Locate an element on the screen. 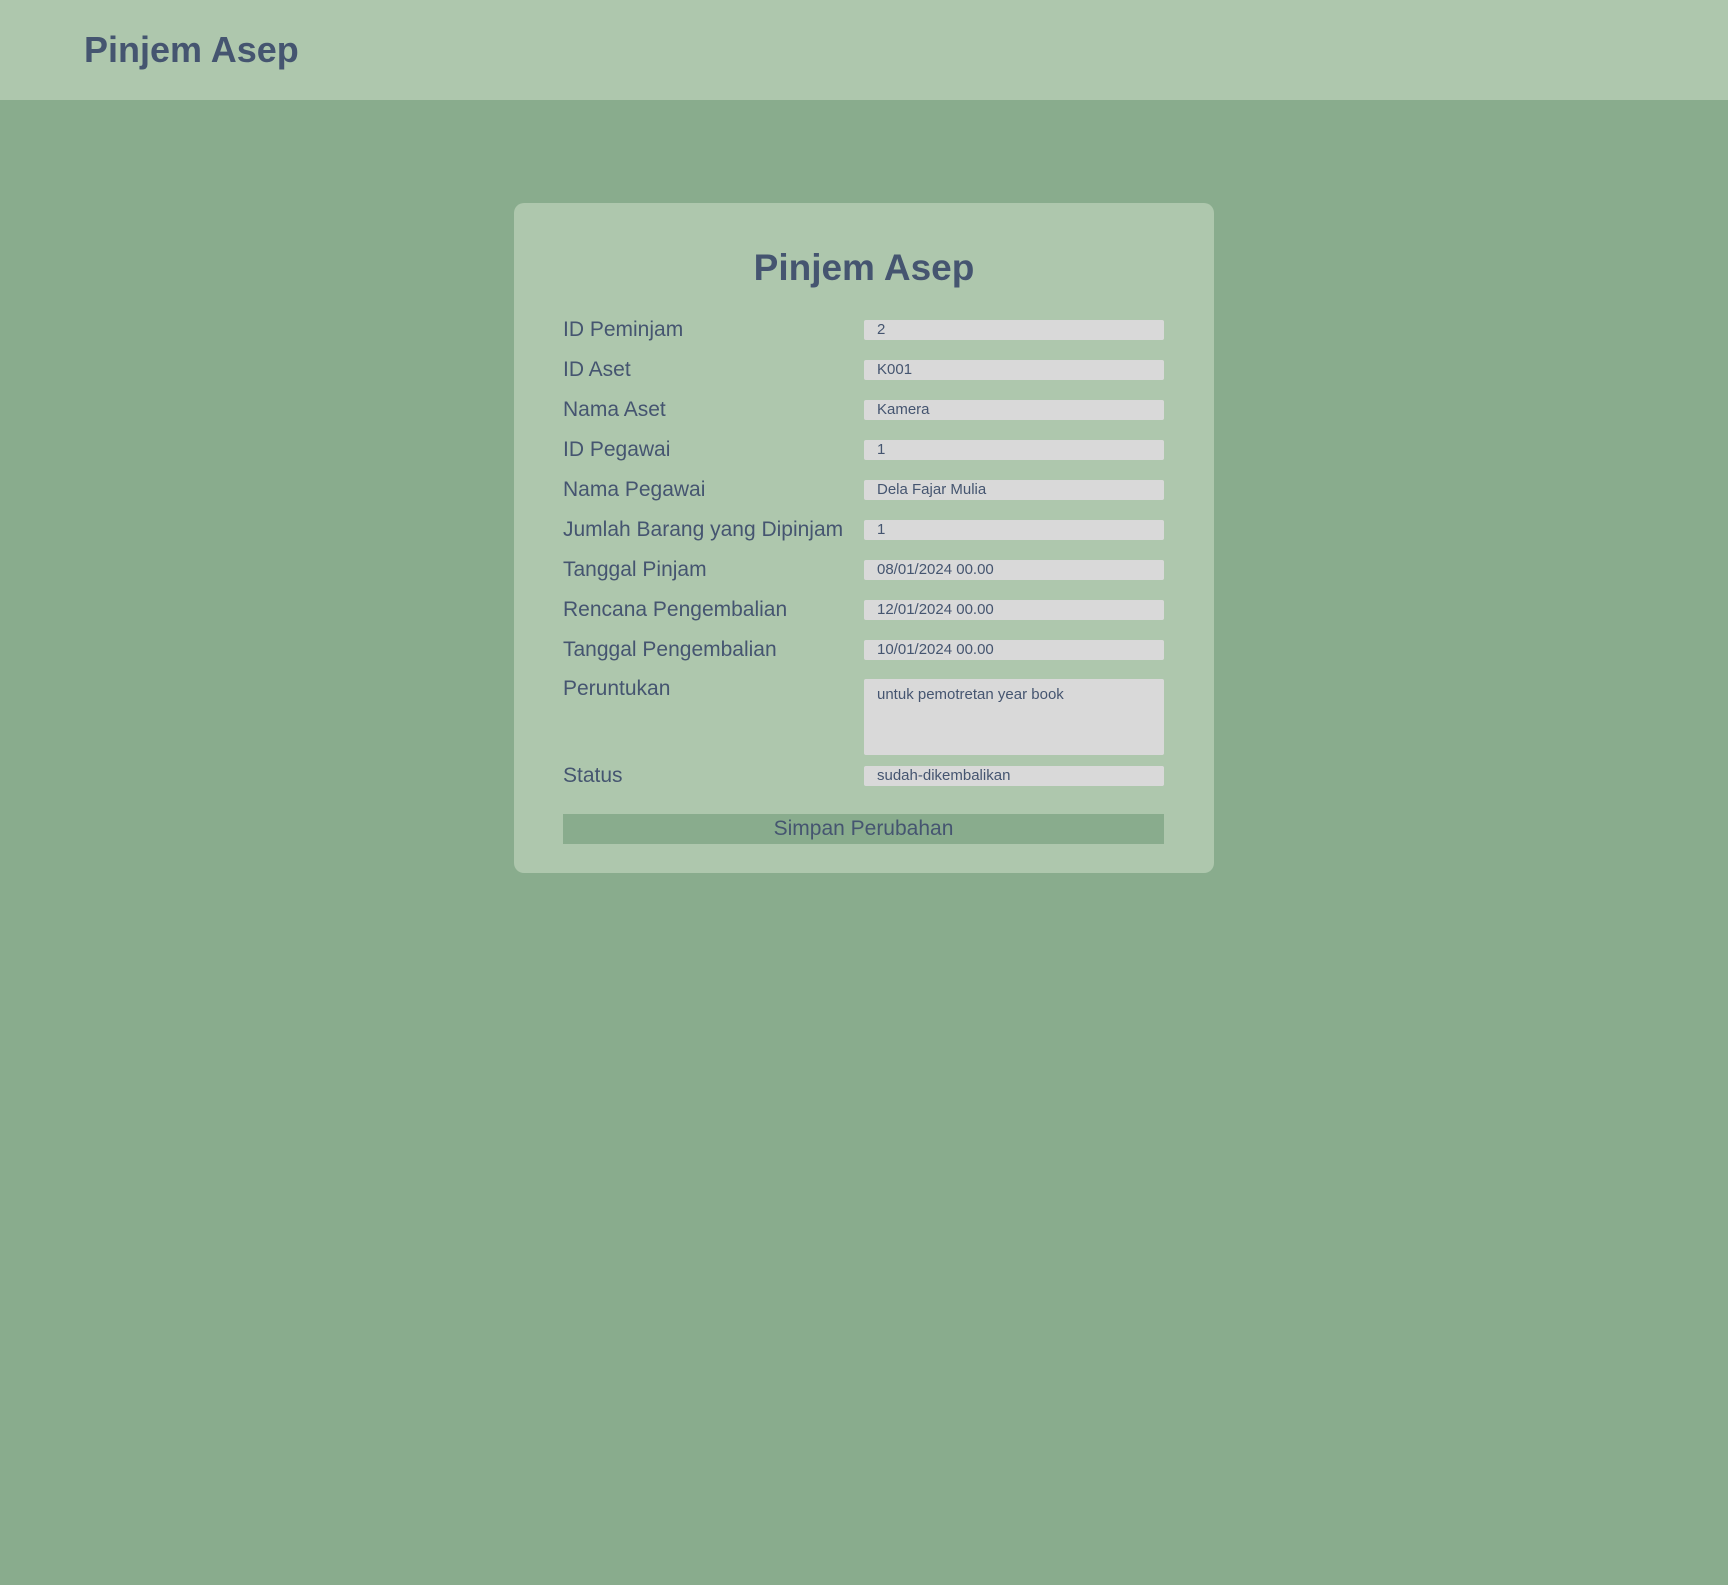 Image resolution: width=1728 pixels, height=1585 pixels. nama-pegawai-input: Dela Fajar Mulia is located at coordinates (1014, 490).